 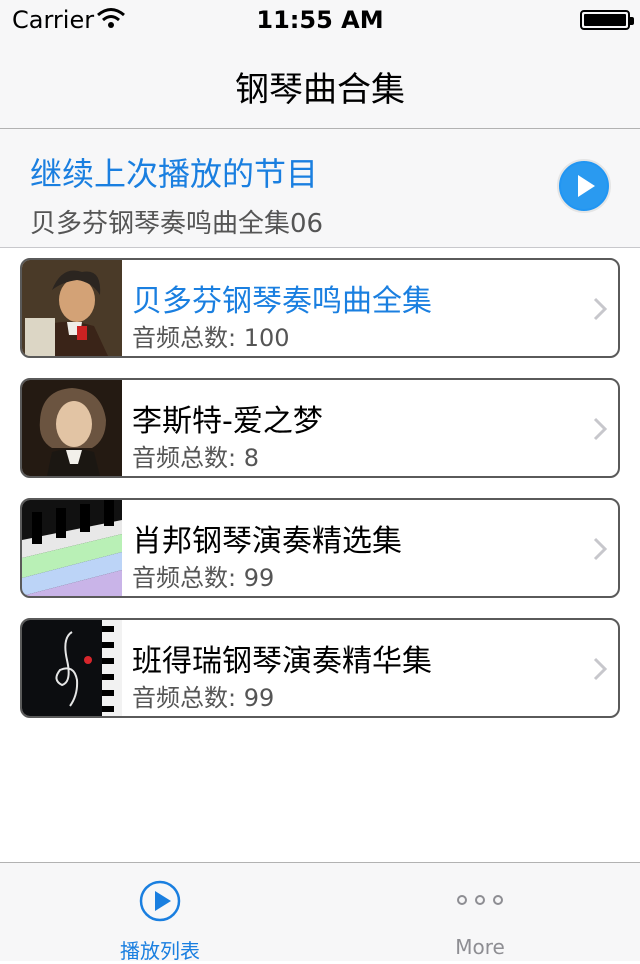 I want to click on tab-bar: 播放列表 More, so click(x=320, y=912).